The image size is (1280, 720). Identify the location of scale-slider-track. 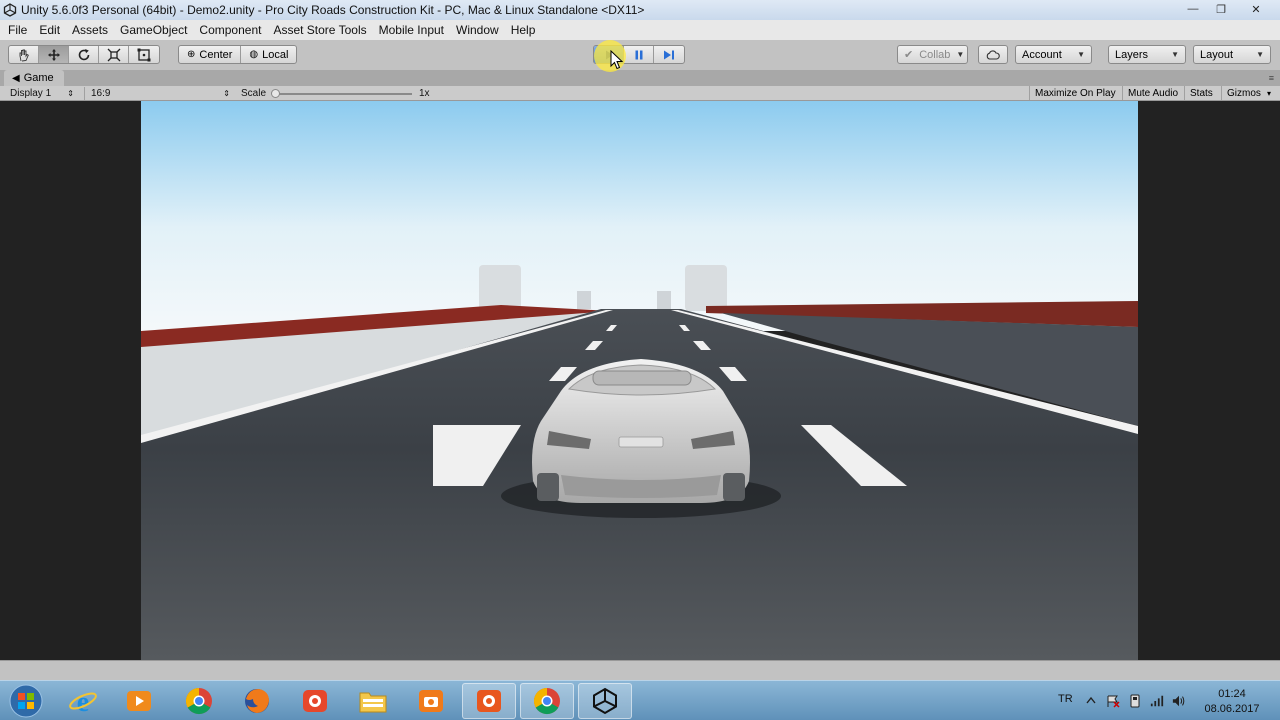
(344, 94).